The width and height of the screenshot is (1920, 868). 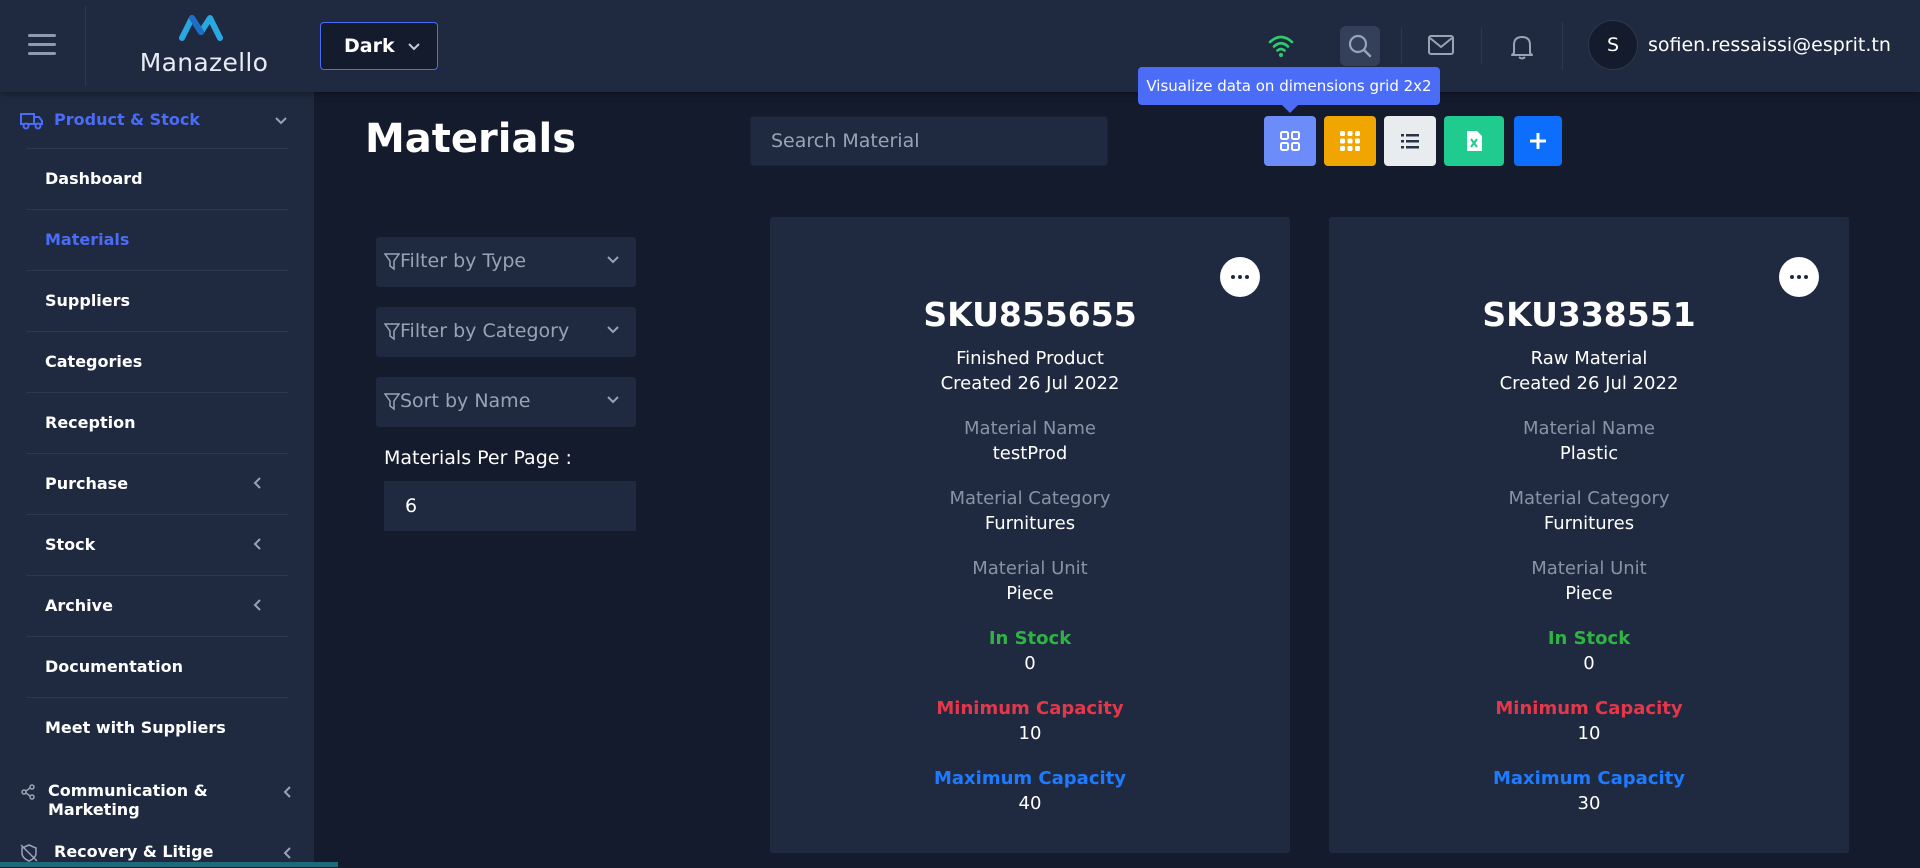 I want to click on search-icon, so click(x=1360, y=46).